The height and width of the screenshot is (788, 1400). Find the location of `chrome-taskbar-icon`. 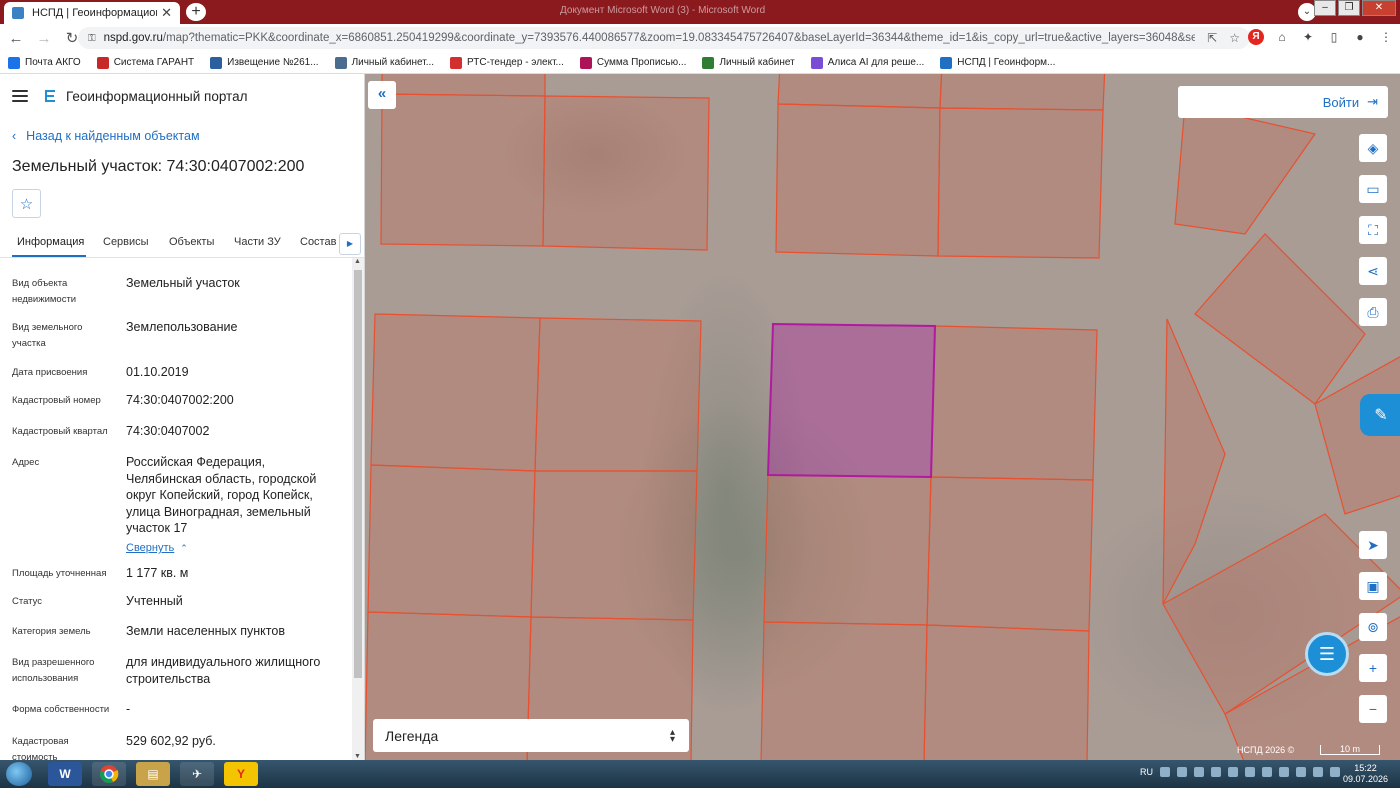

chrome-taskbar-icon is located at coordinates (109, 774).